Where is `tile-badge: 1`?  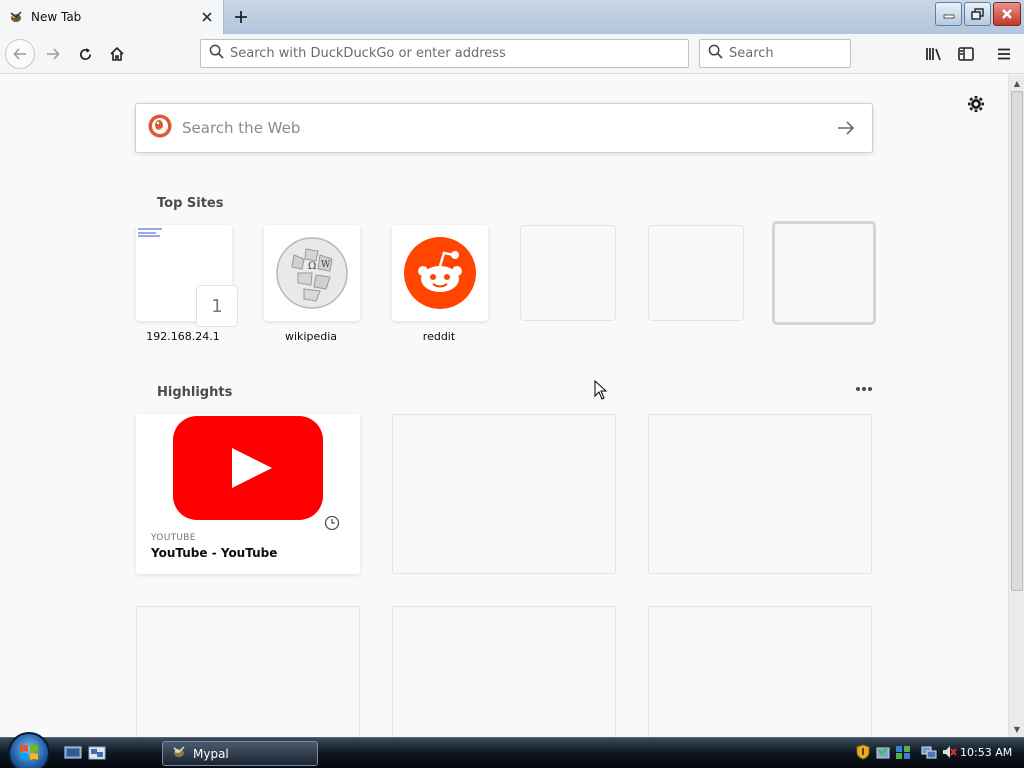
tile-badge: 1 is located at coordinates (217, 306).